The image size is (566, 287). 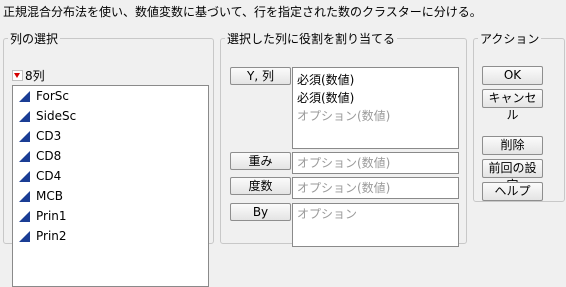 I want to click on column-item-label: CD4, so click(x=49, y=176).